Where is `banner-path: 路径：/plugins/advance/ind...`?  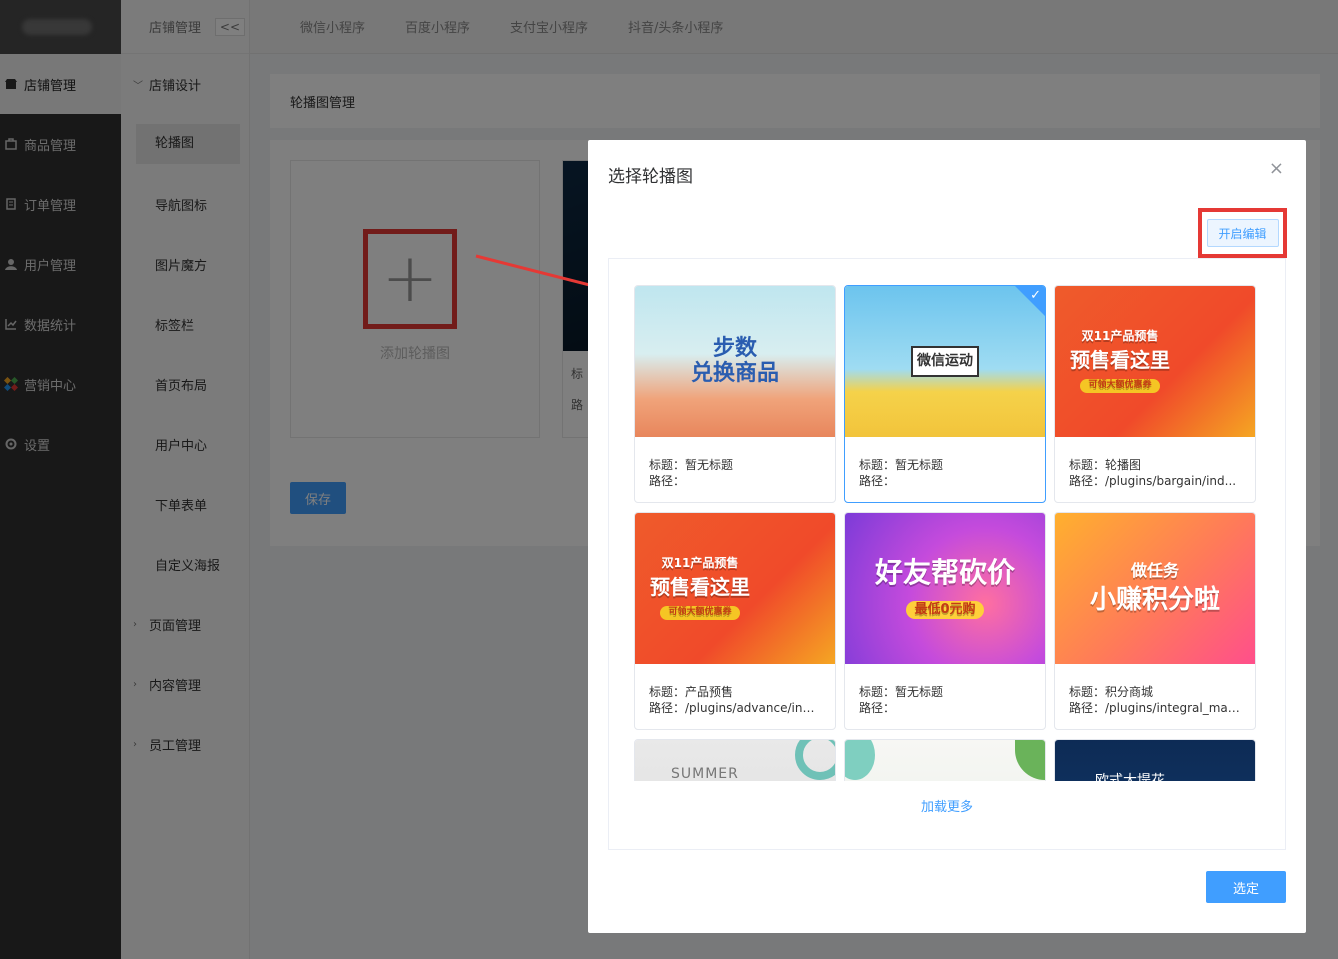 banner-path: 路径：/plugins/advance/ind... is located at coordinates (735, 708).